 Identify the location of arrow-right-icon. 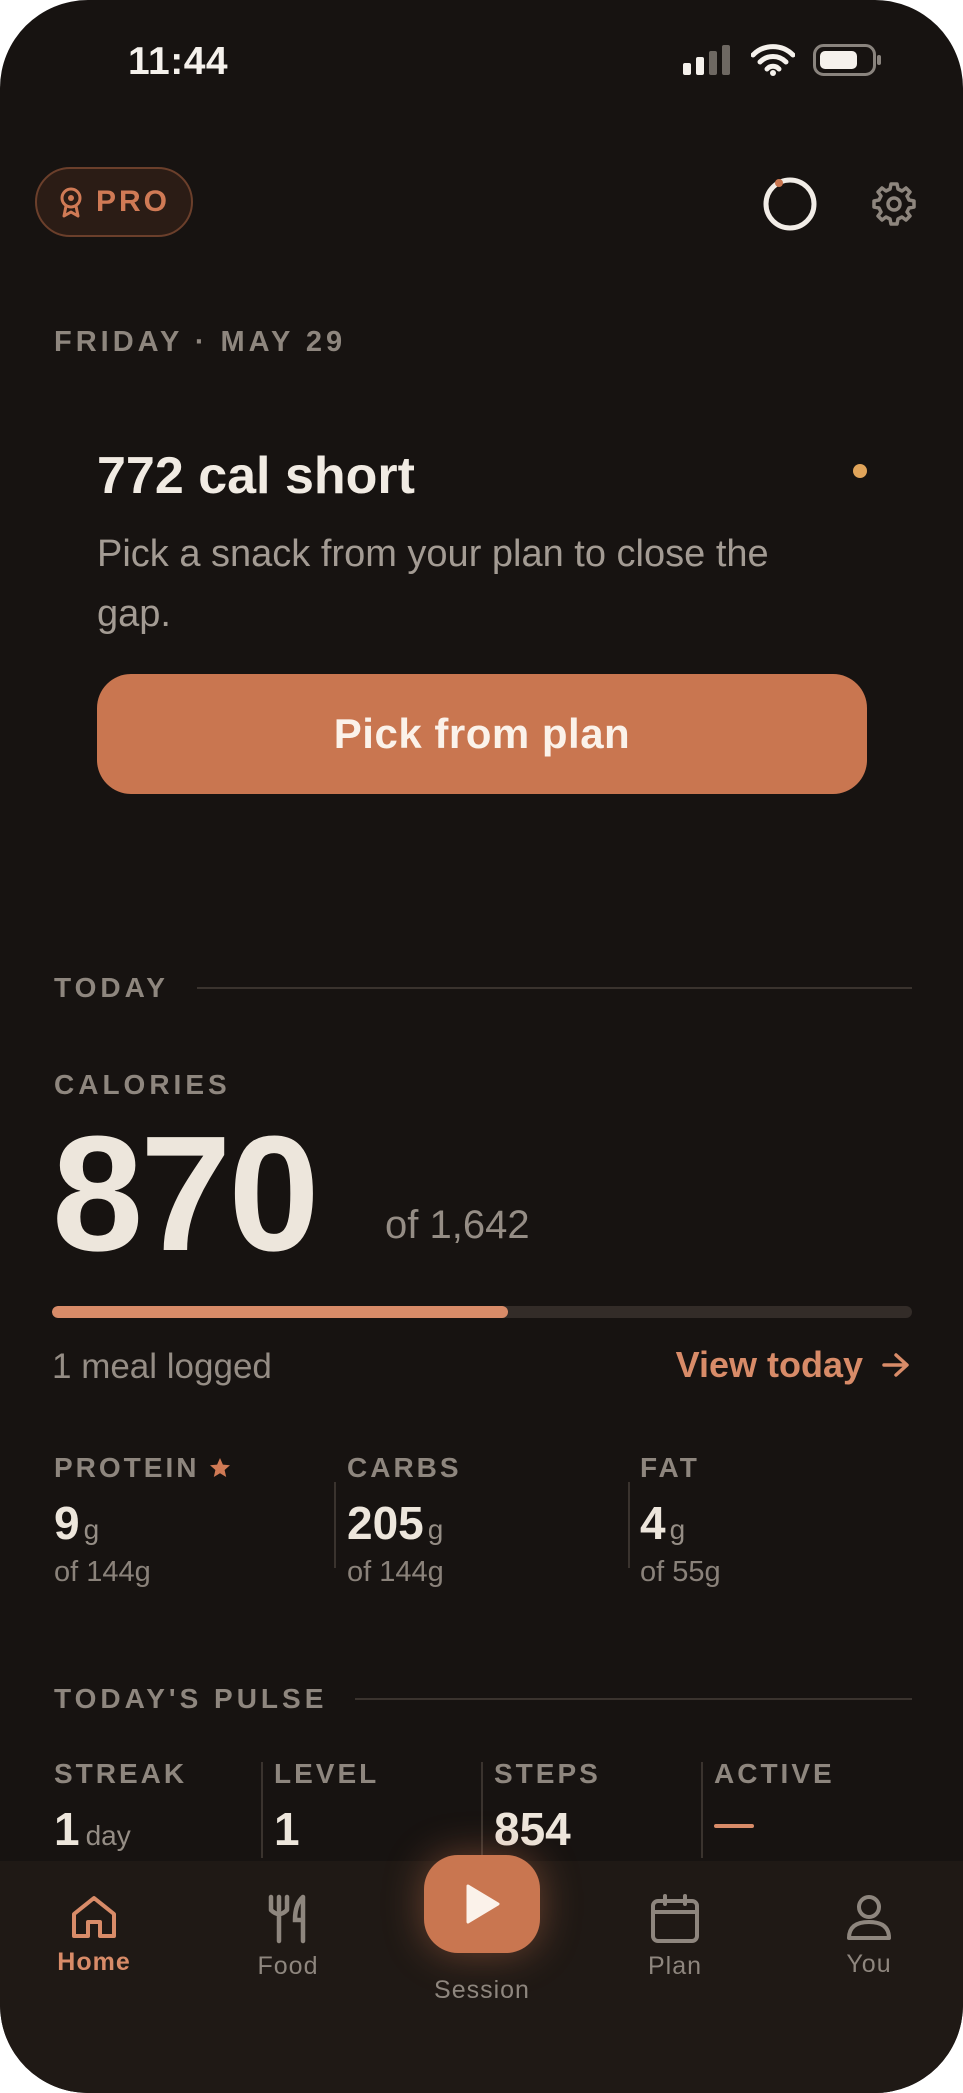
(895, 1365).